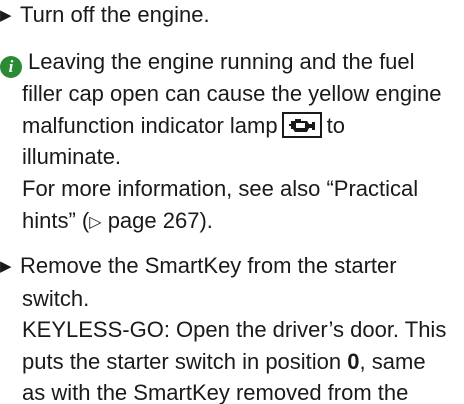 Image resolution: width=464 pixels, height=404 pixels. What do you see at coordinates (115, 14) in the screenshot?
I see `step-text: Turn off the engine.` at bounding box center [115, 14].